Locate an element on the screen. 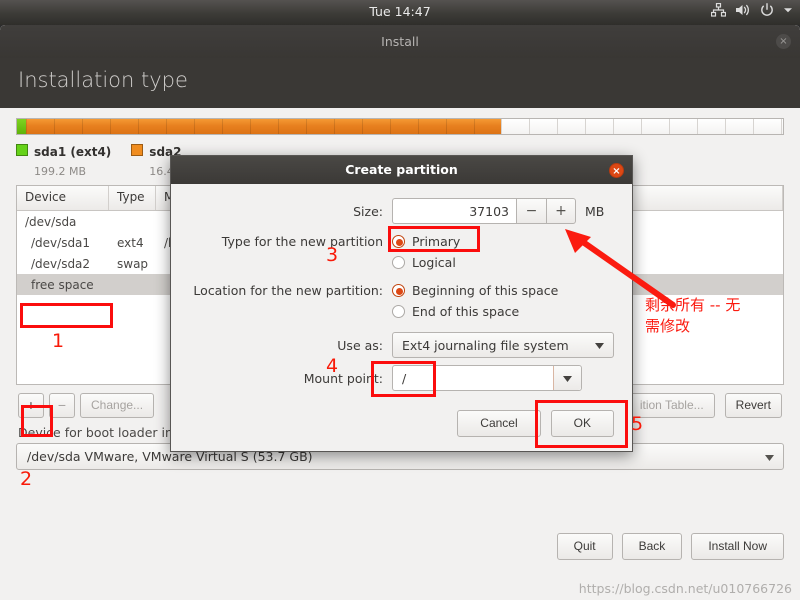 The height and width of the screenshot is (600, 800). radio-end-of-space: End of this space is located at coordinates (455, 311).